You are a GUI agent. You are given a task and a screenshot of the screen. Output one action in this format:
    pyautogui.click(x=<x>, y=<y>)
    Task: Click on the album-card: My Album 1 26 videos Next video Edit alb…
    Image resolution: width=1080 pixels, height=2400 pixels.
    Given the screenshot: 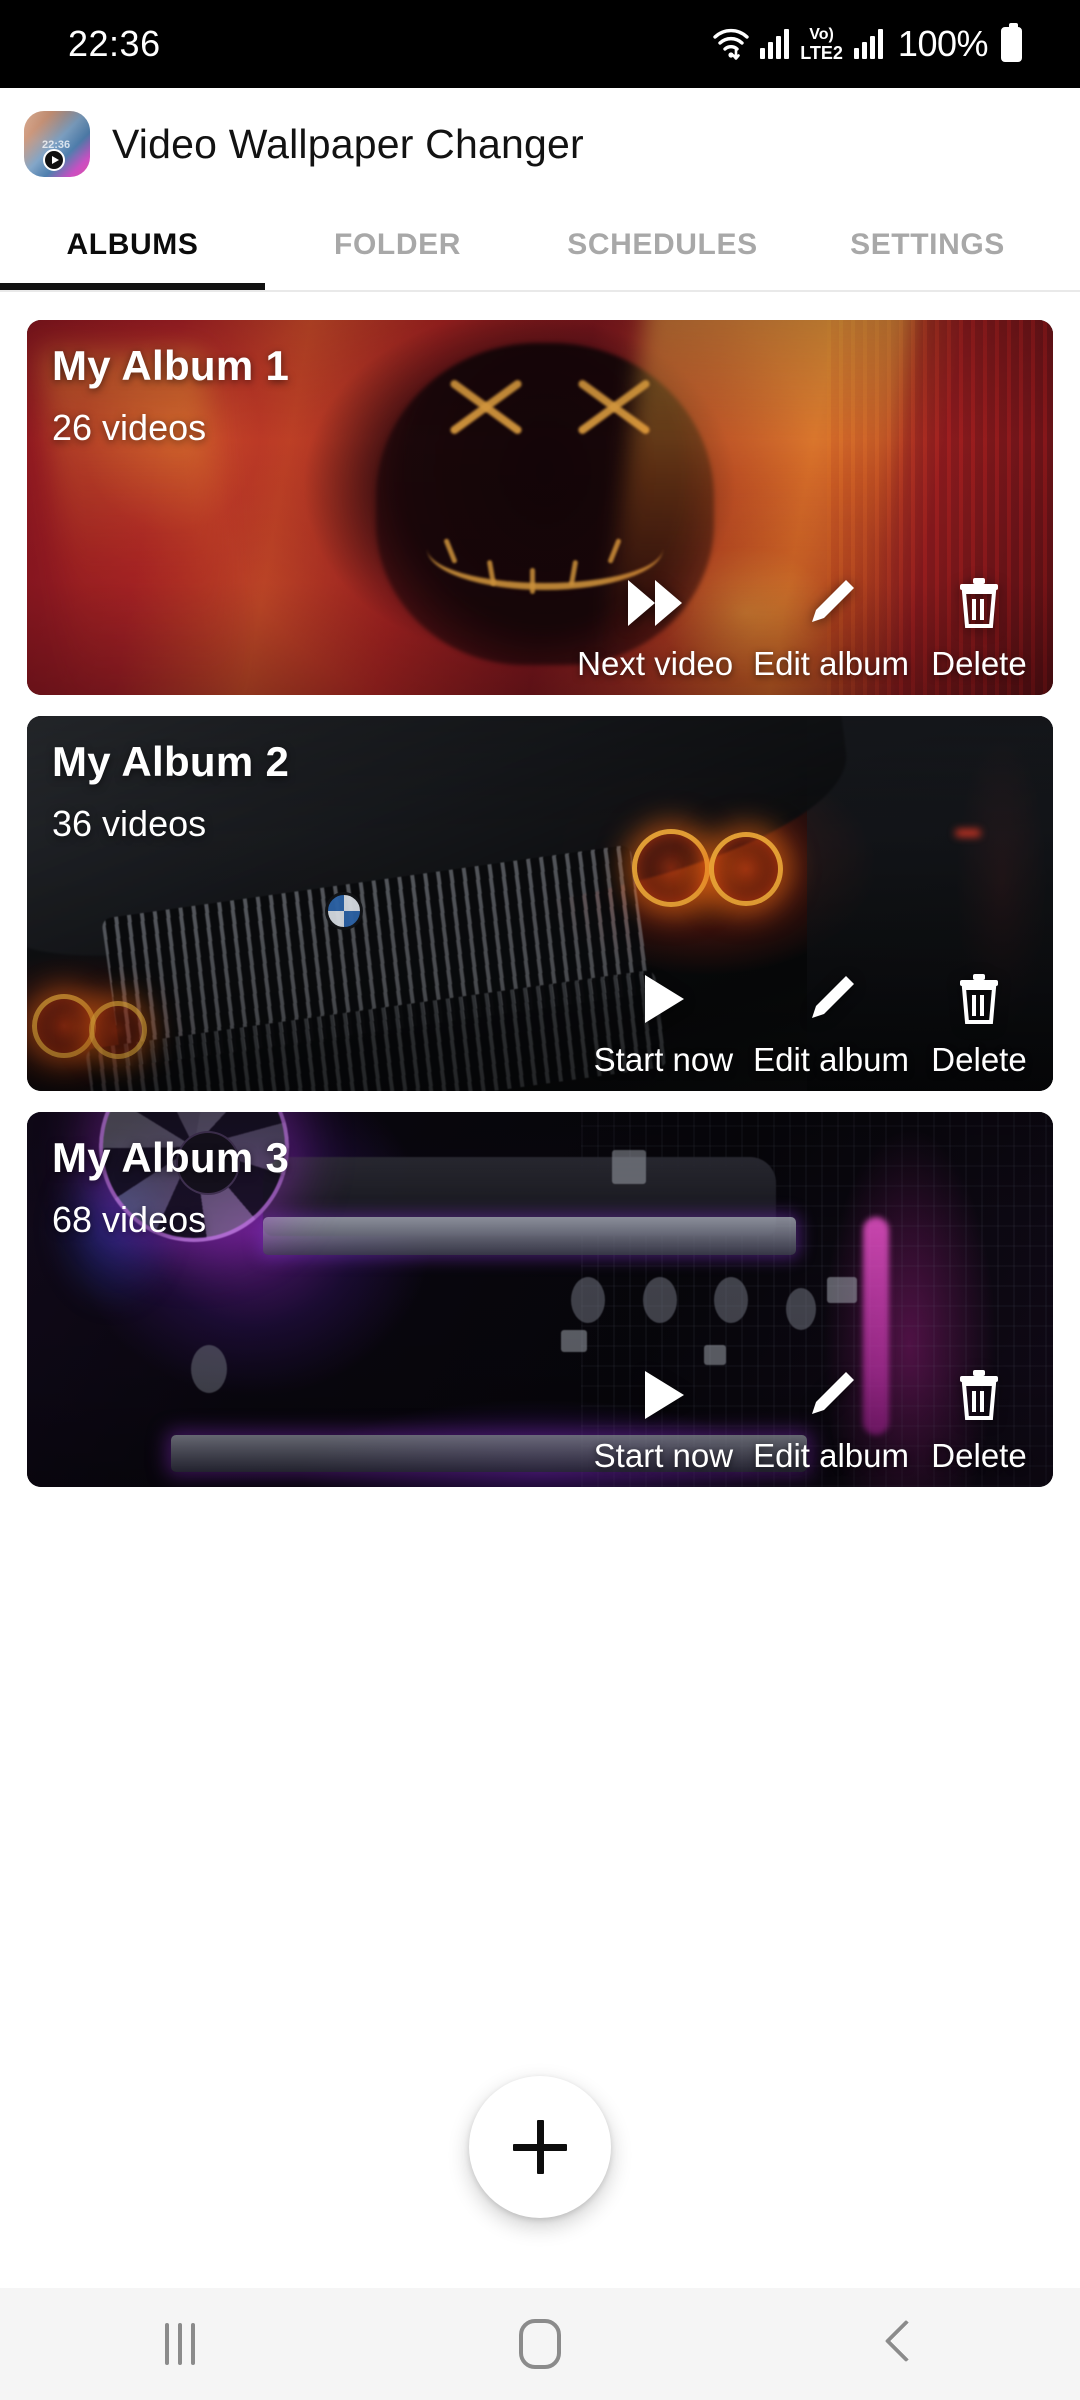 What is the action you would take?
    pyautogui.click(x=540, y=507)
    